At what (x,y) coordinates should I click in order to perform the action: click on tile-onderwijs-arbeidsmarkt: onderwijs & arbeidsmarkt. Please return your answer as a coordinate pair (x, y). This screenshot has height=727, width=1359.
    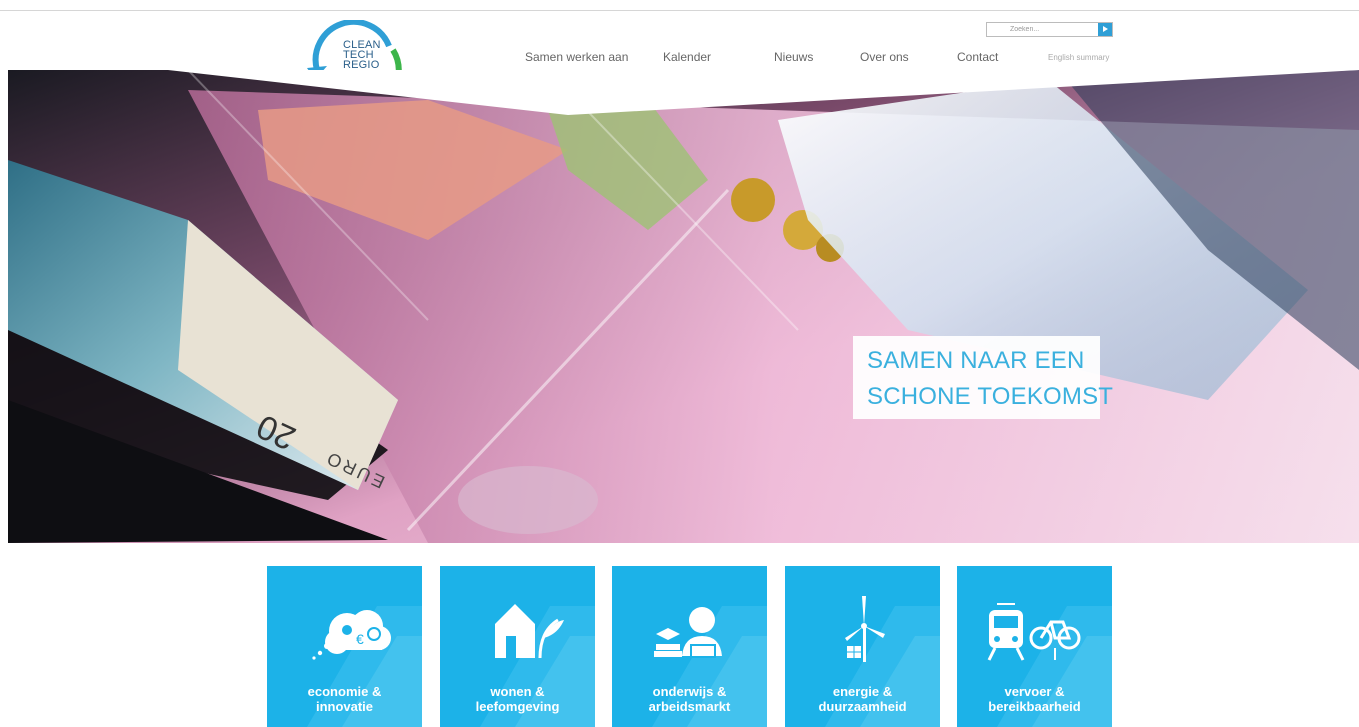
    Looking at the image, I should click on (689, 646).